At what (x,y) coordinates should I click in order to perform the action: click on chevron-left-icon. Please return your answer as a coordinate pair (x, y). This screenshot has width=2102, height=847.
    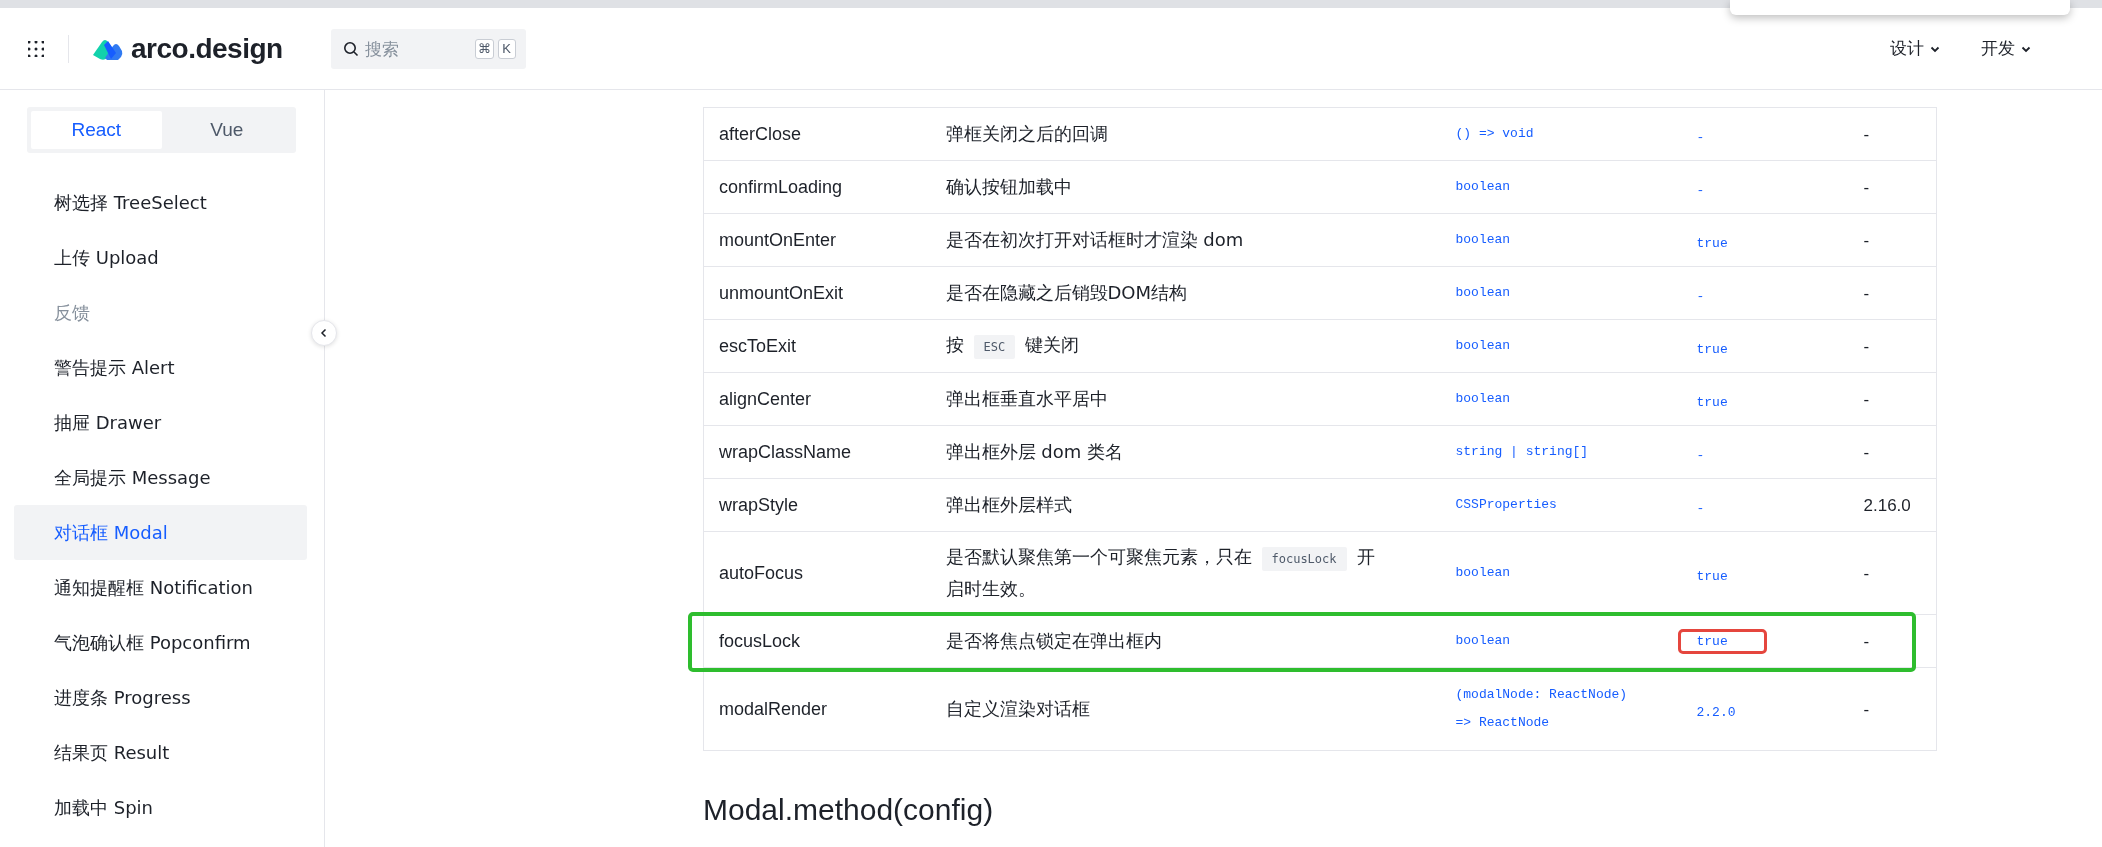
    Looking at the image, I should click on (324, 333).